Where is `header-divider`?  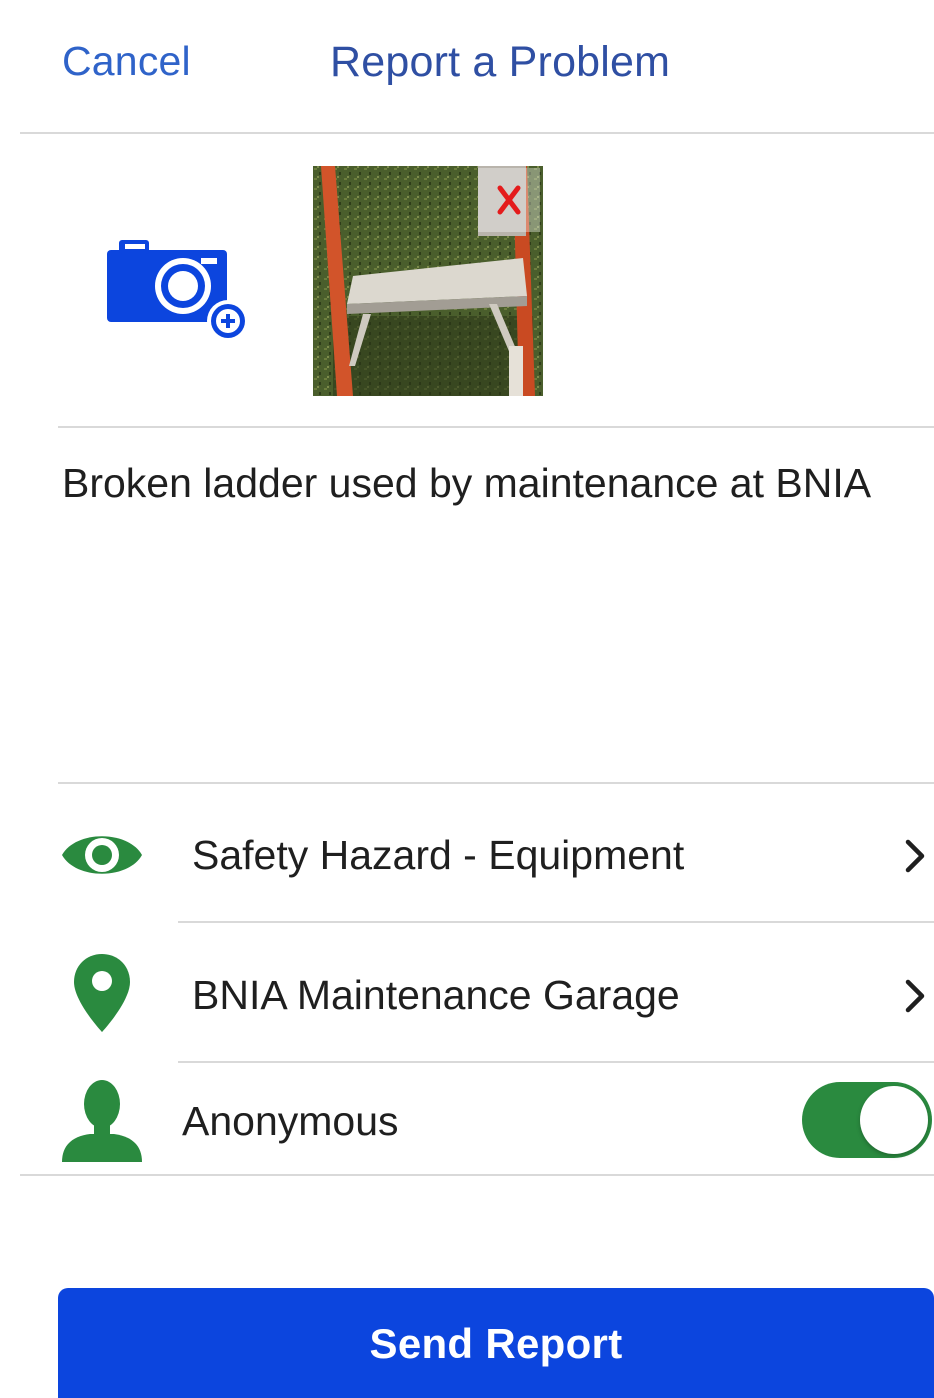
header-divider is located at coordinates (477, 133).